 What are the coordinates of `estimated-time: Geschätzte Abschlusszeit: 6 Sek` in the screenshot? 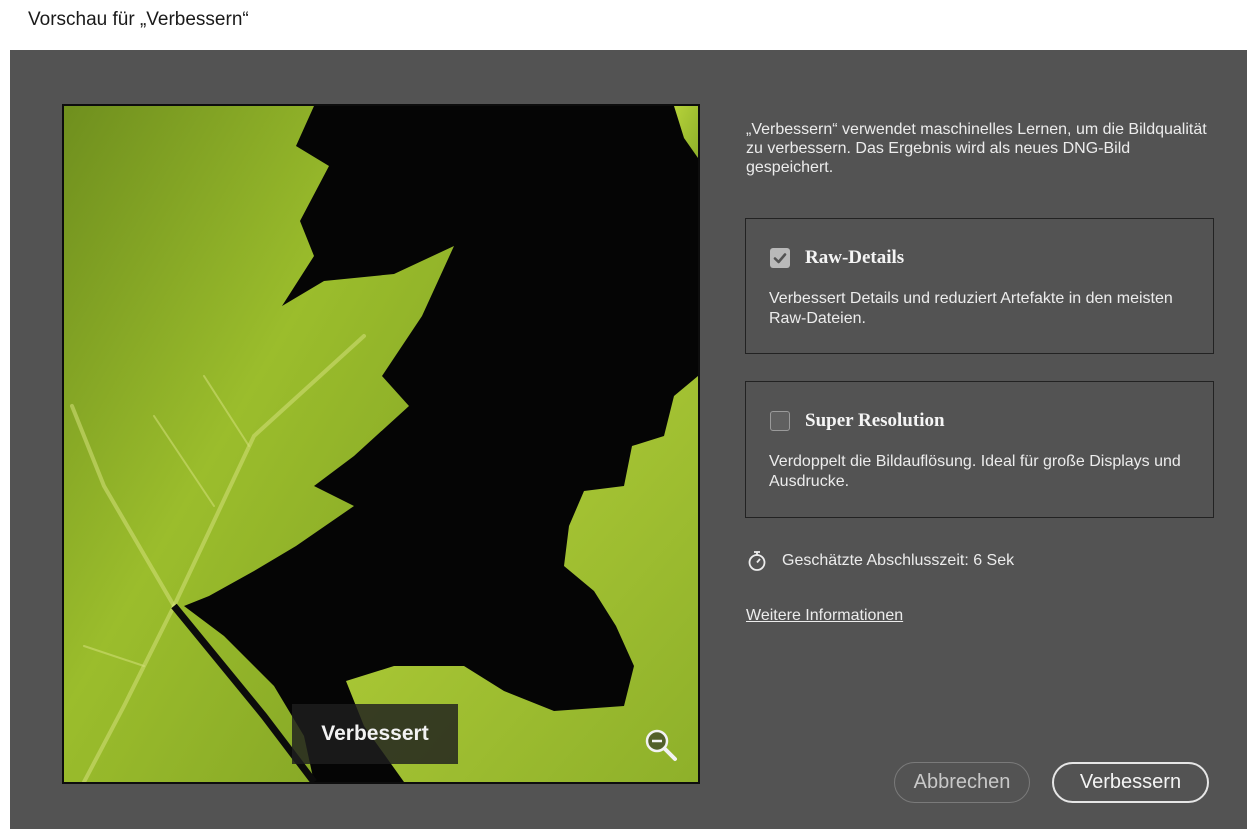 It's located at (880, 561).